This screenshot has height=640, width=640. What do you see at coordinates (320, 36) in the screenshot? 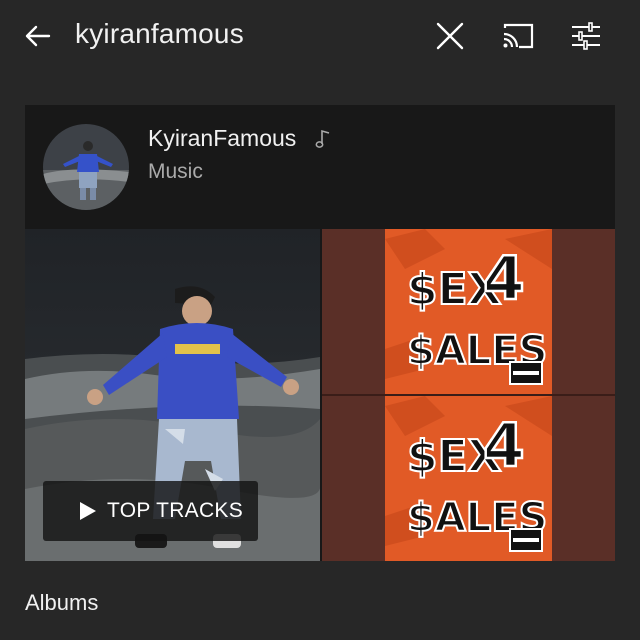
I see `search-header: kyiranfamous` at bounding box center [320, 36].